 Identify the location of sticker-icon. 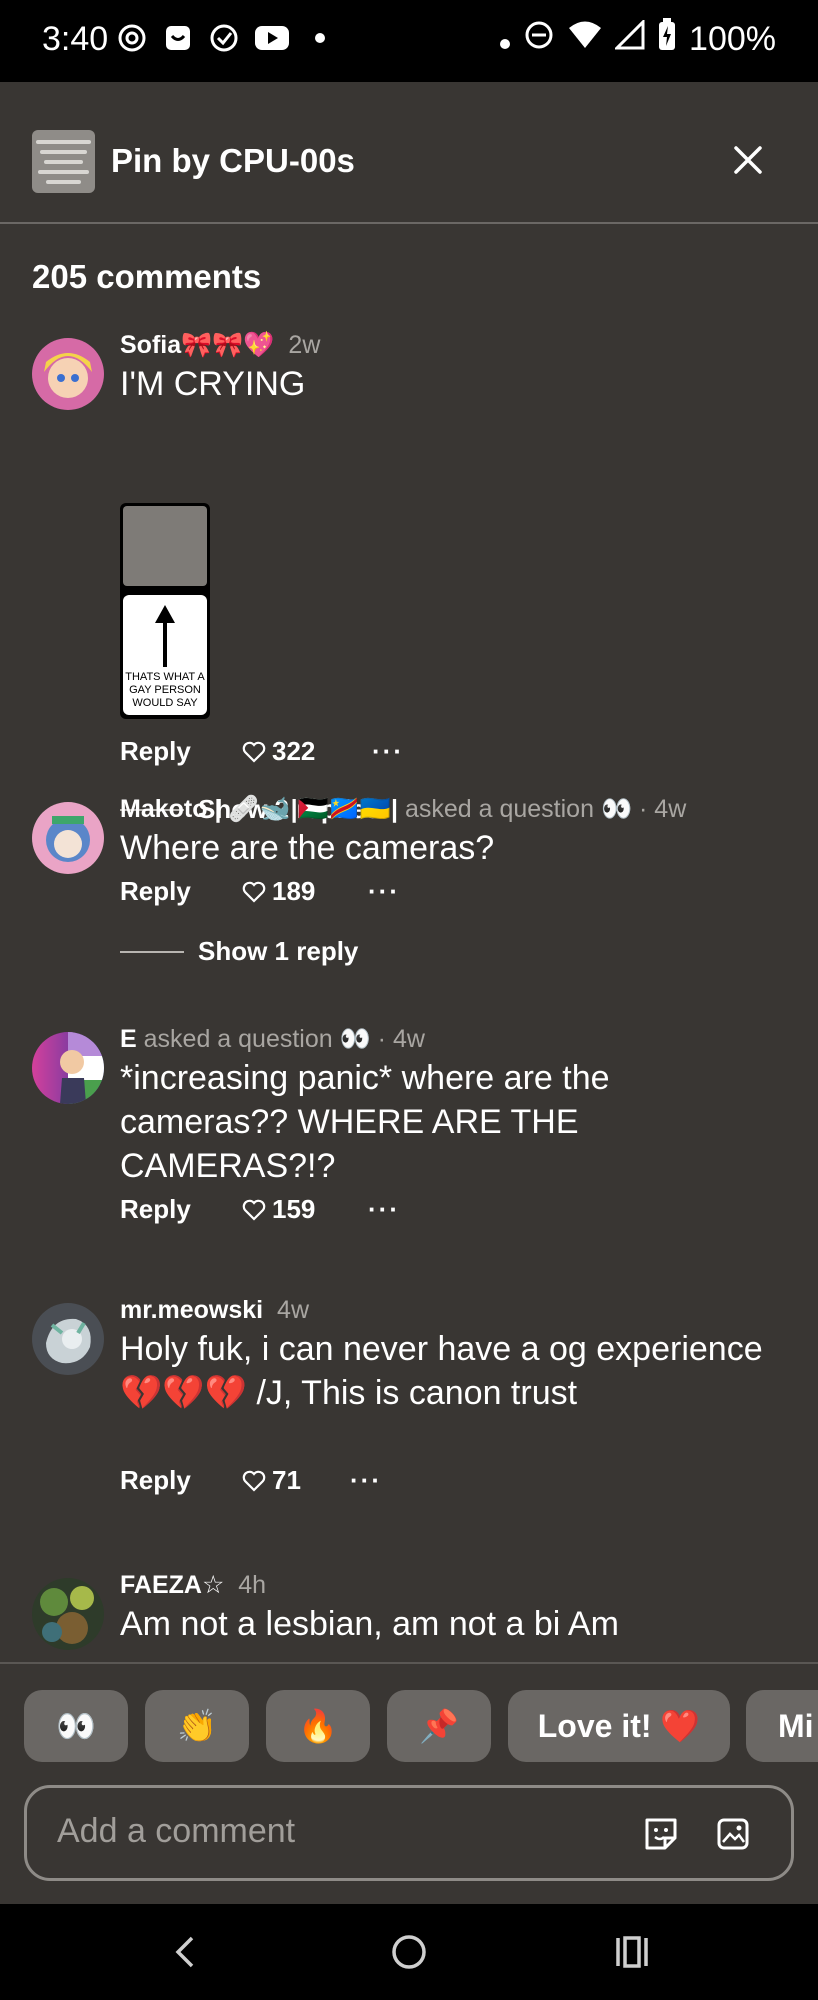
(661, 1834).